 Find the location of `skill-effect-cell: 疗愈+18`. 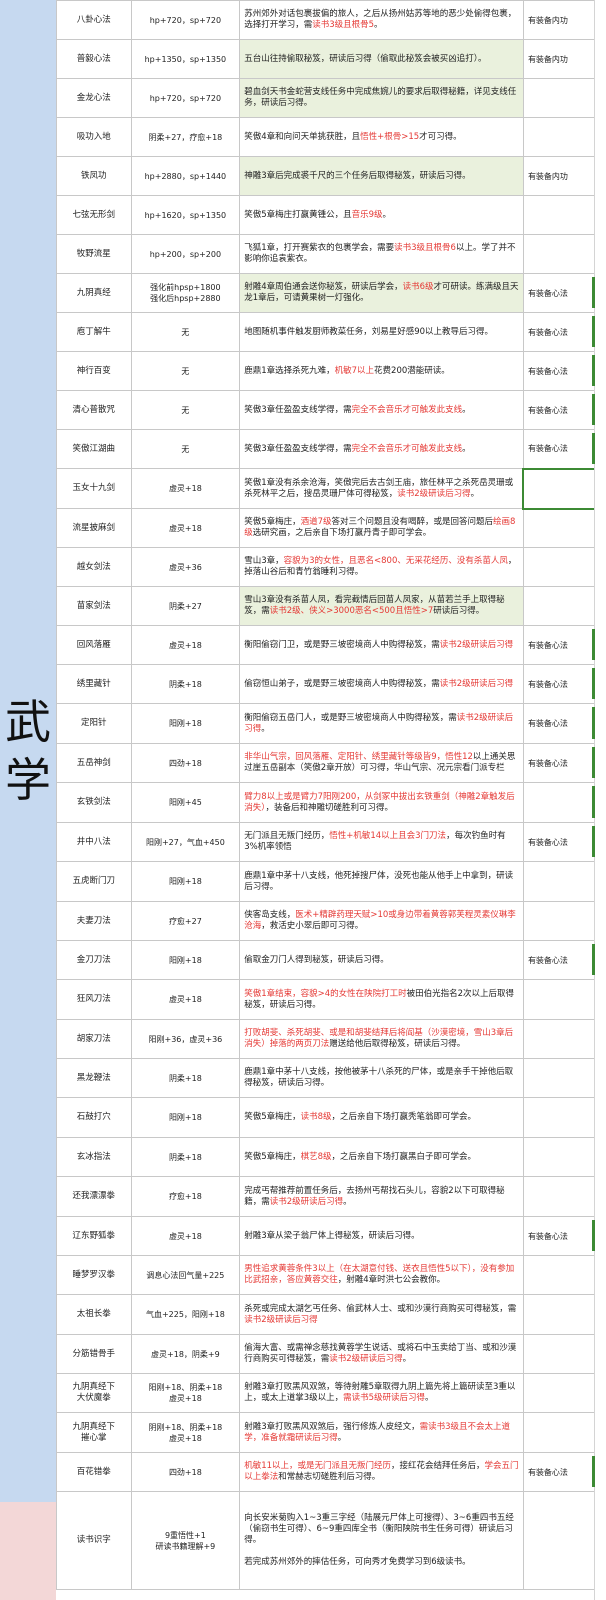

skill-effect-cell: 疗愈+18 is located at coordinates (185, 1196).